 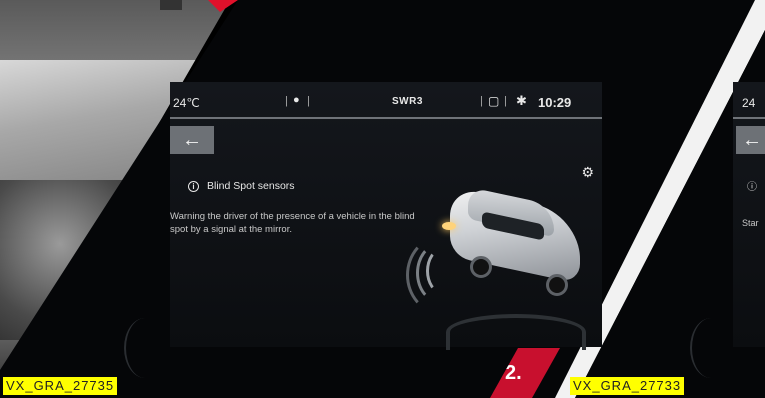 What do you see at coordinates (193, 186) in the screenshot?
I see `info-icon: i` at bounding box center [193, 186].